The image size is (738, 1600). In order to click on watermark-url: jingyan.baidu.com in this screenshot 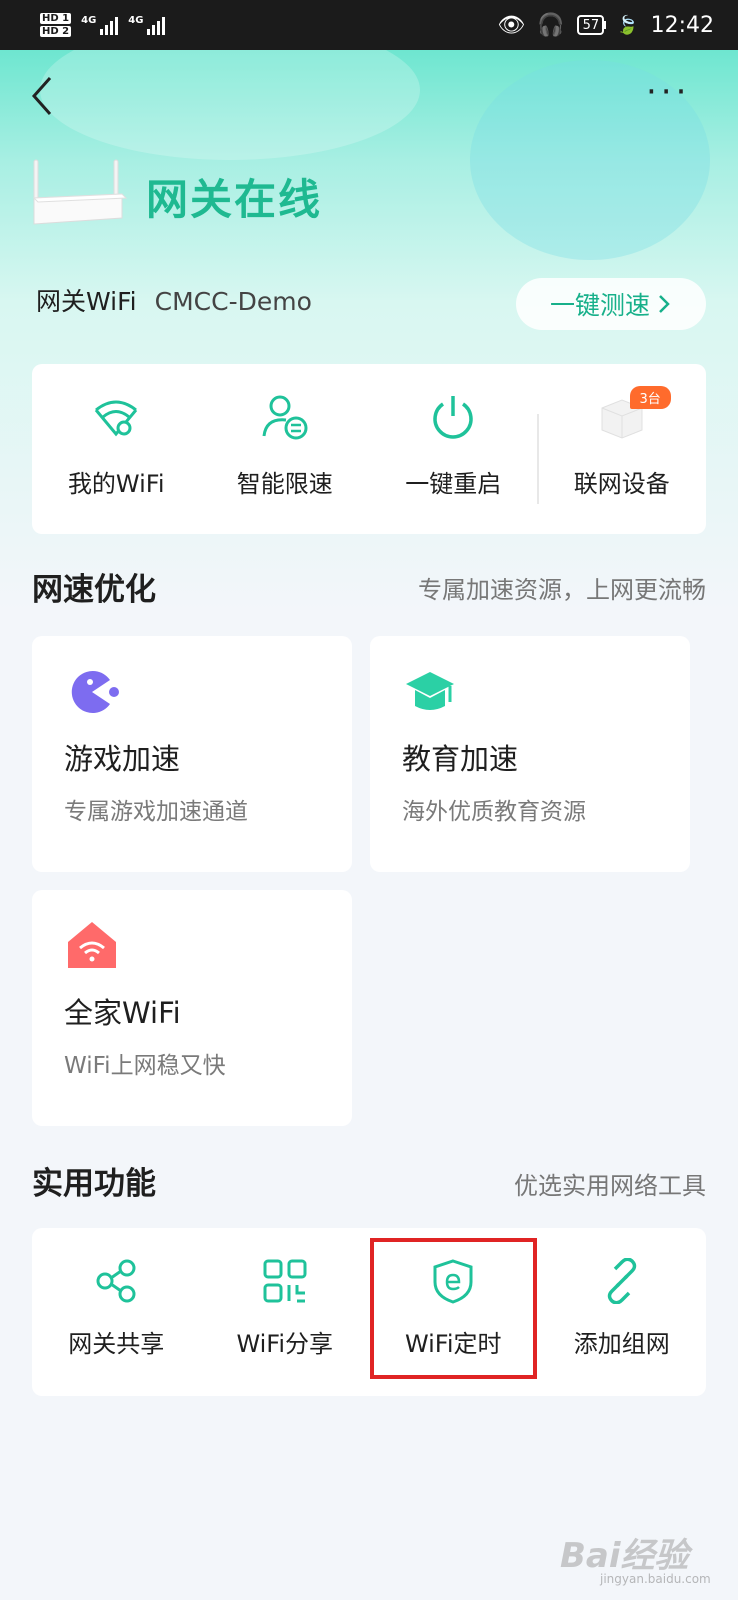, I will do `click(655, 1579)`.